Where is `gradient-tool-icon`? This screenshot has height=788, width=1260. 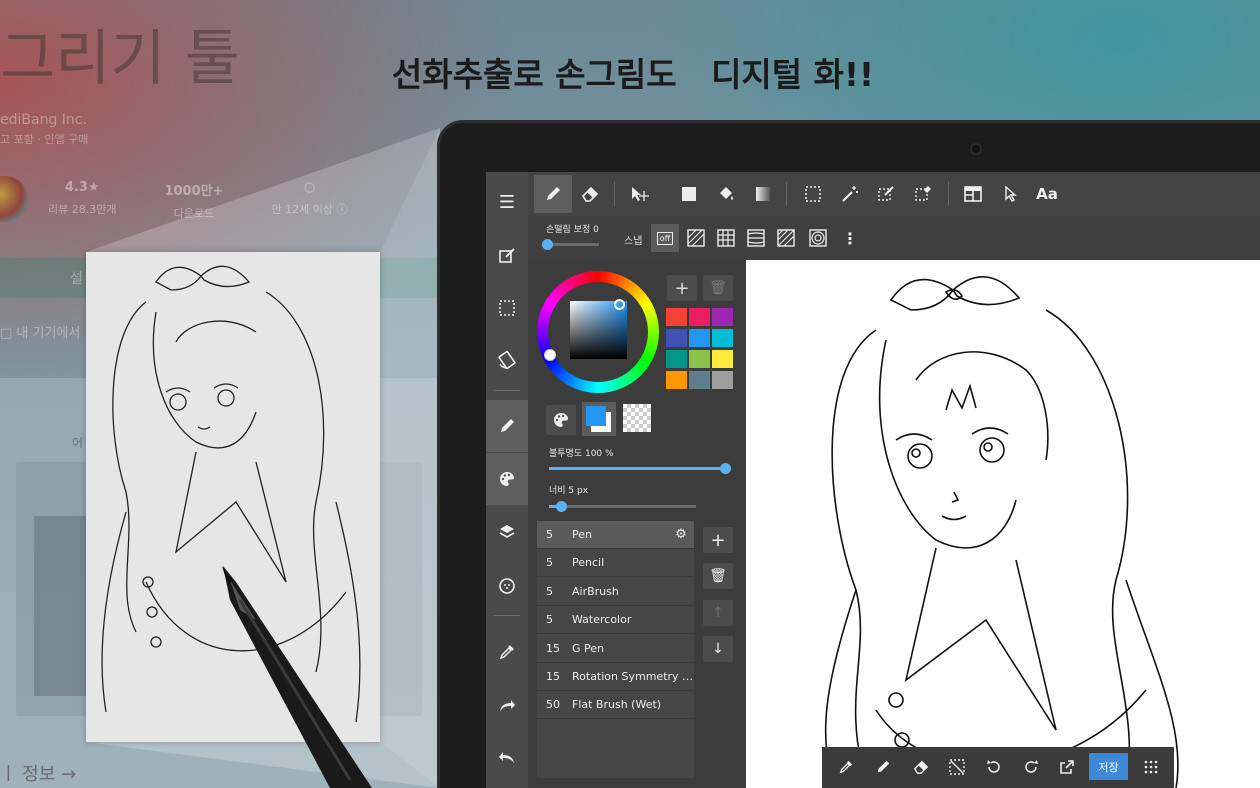
gradient-tool-icon is located at coordinates (763, 194).